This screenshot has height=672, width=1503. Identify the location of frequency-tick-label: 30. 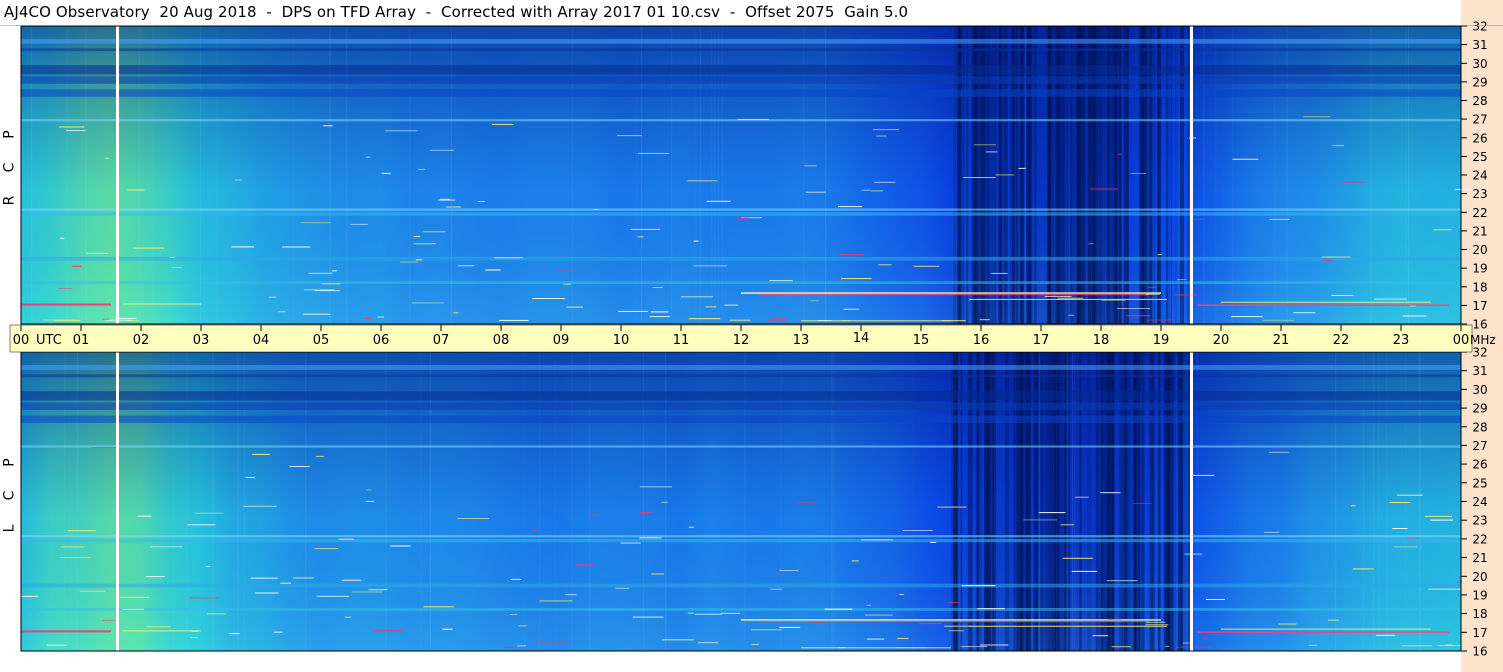
(1479, 64).